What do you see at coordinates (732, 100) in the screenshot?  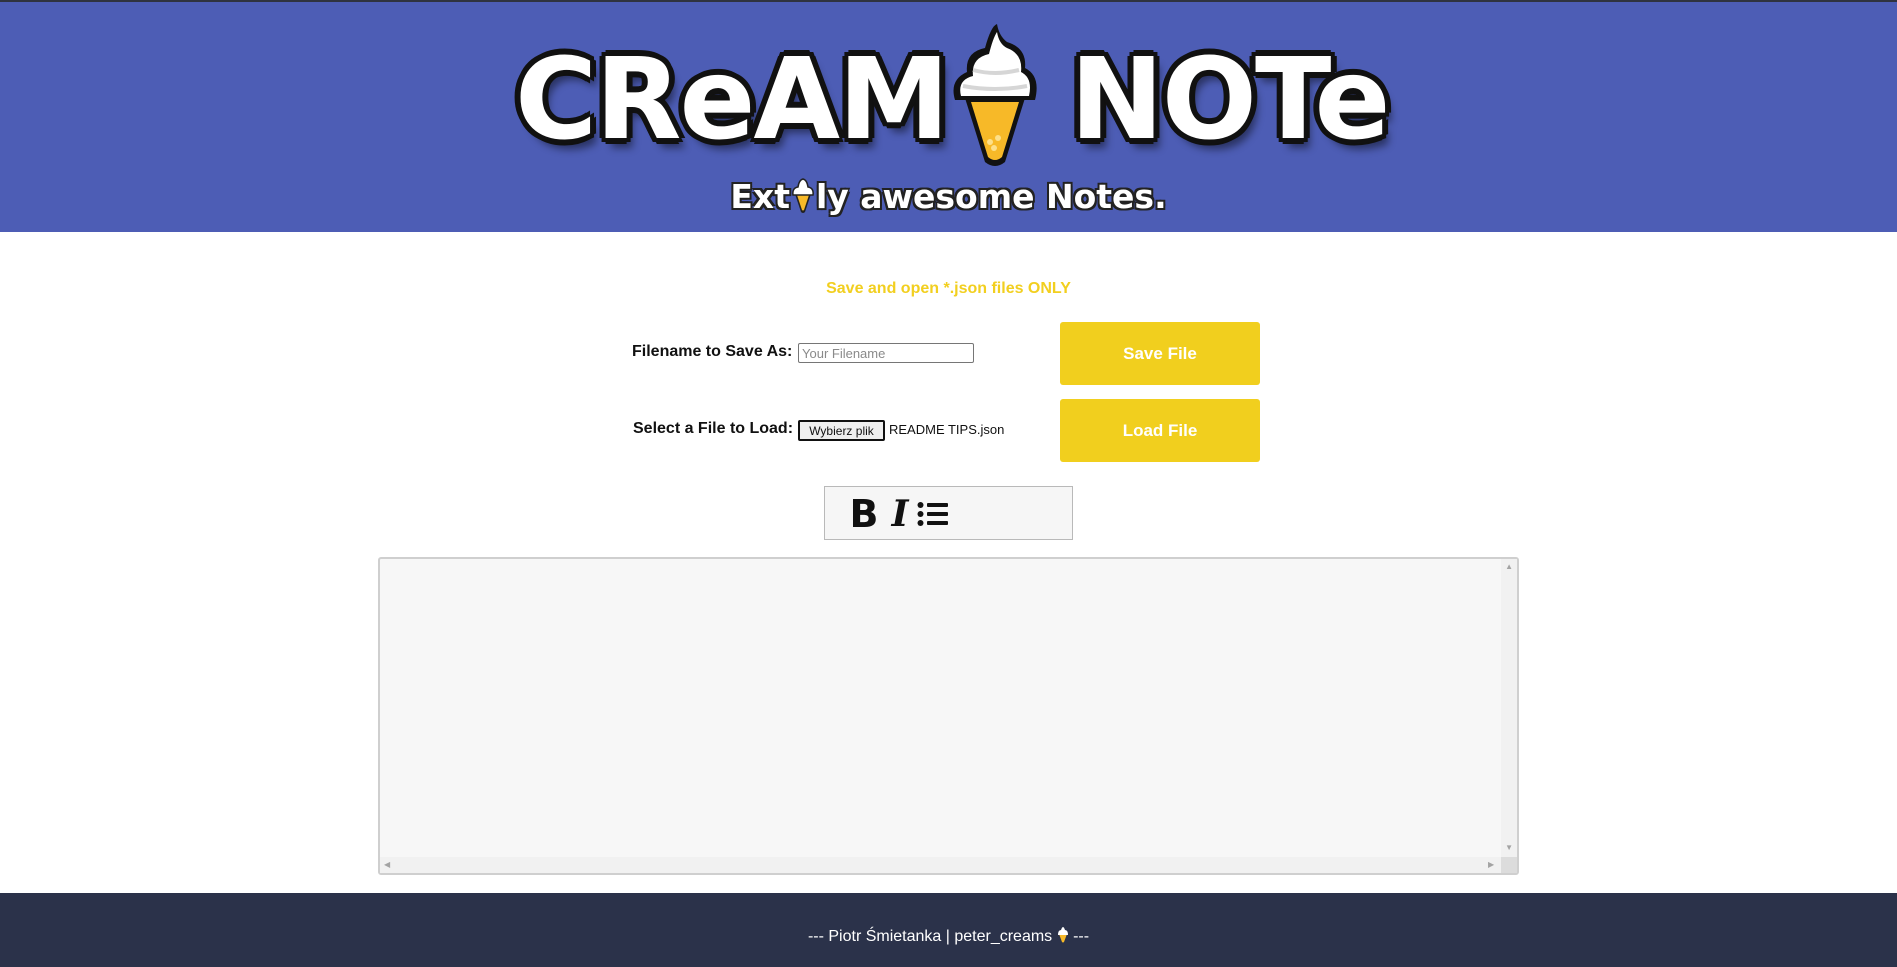 I see `logo-word-cream: CReAM` at bounding box center [732, 100].